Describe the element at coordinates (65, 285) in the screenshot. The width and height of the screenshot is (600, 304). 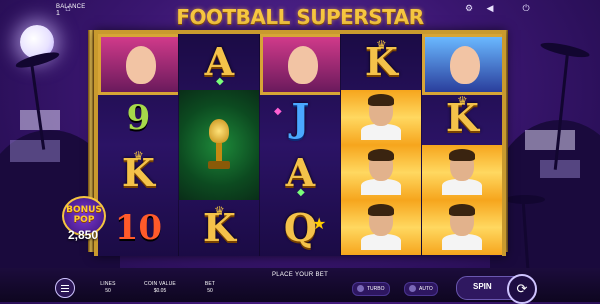
I see `menu-icon` at that location.